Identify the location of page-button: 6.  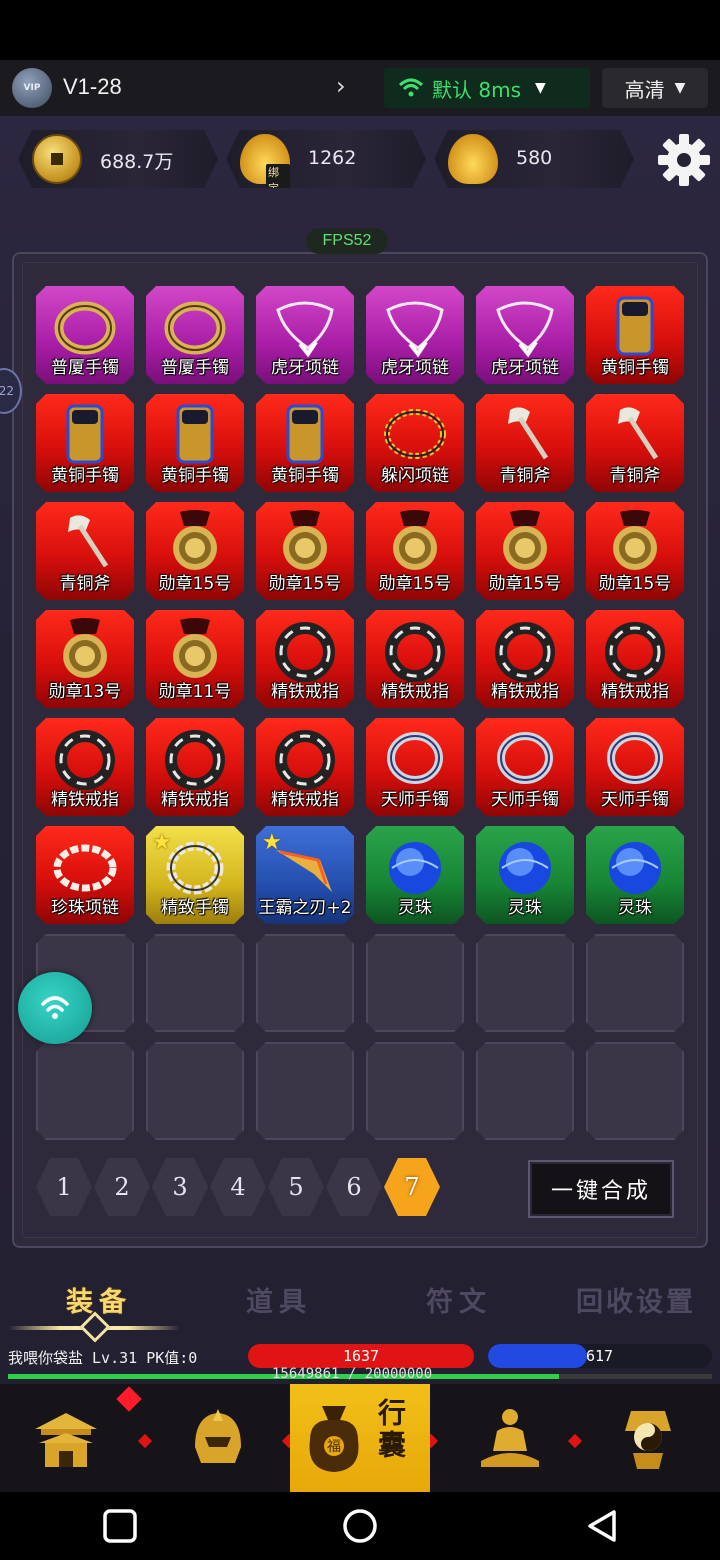
(354, 1187).